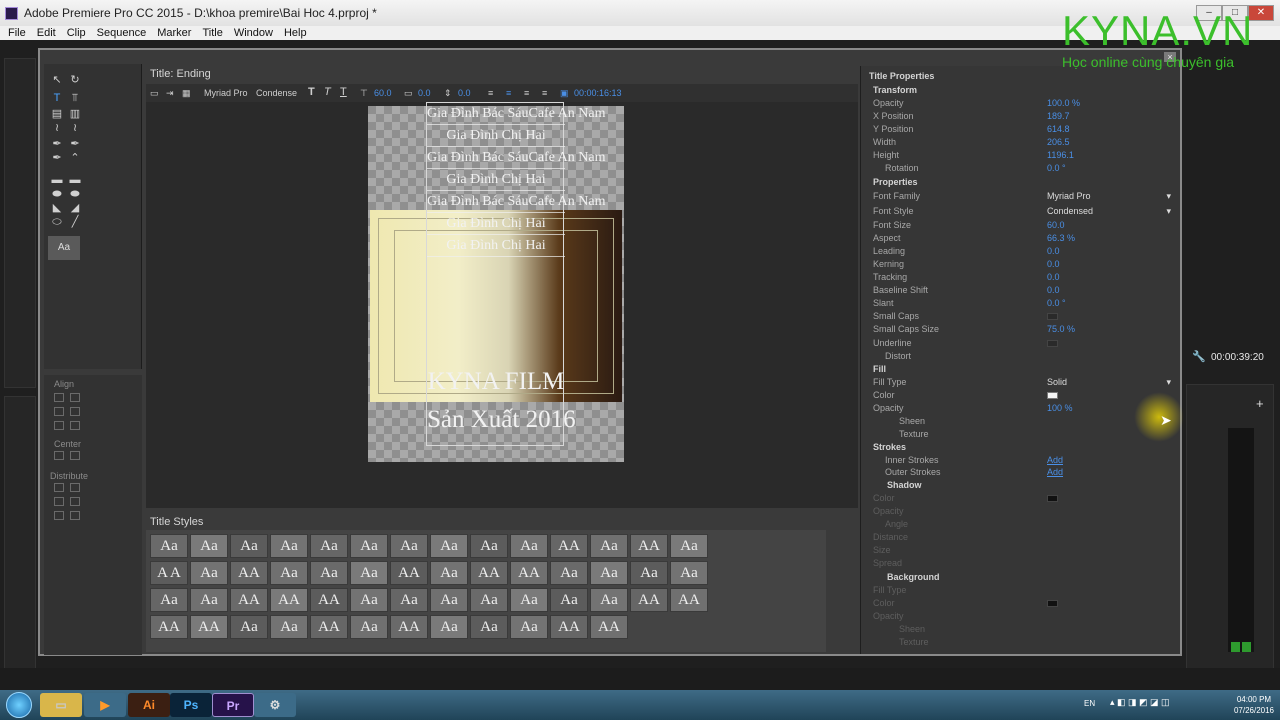 This screenshot has height=720, width=1280. I want to click on height-value: 1196.1, so click(1060, 155).